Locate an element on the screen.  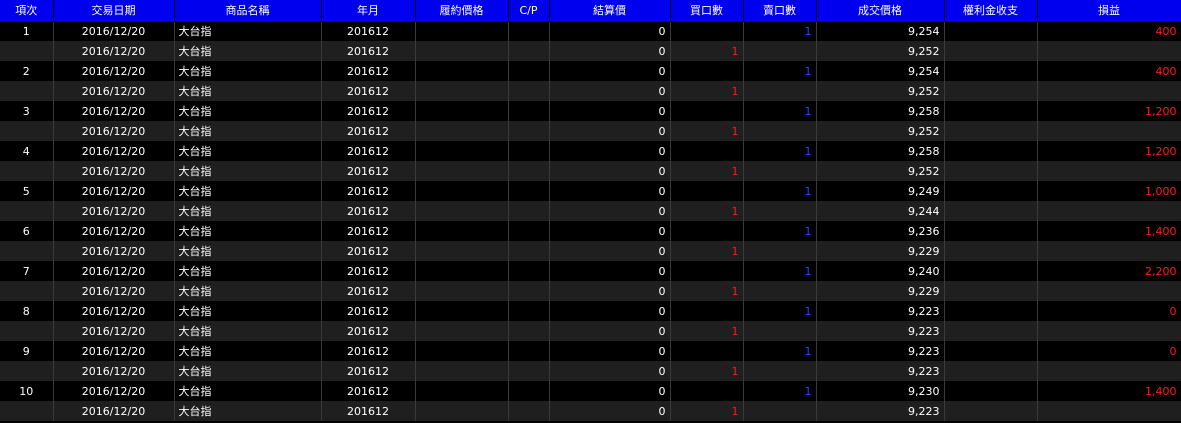
cell-pnl: 1,000 is located at coordinates (1109, 191).